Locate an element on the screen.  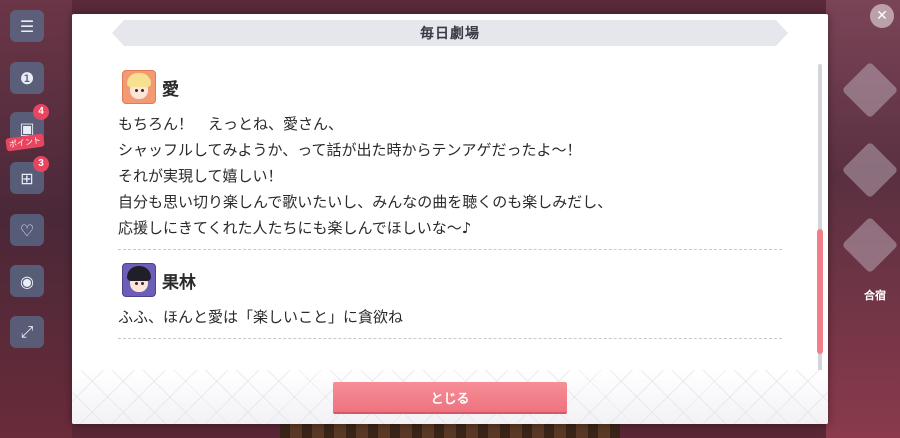
dialogue-line: 自分も思い切り楽しんで歌いたいし、みんなの曲を聴くのも楽しみだし、 is located at coordinates (365, 202).